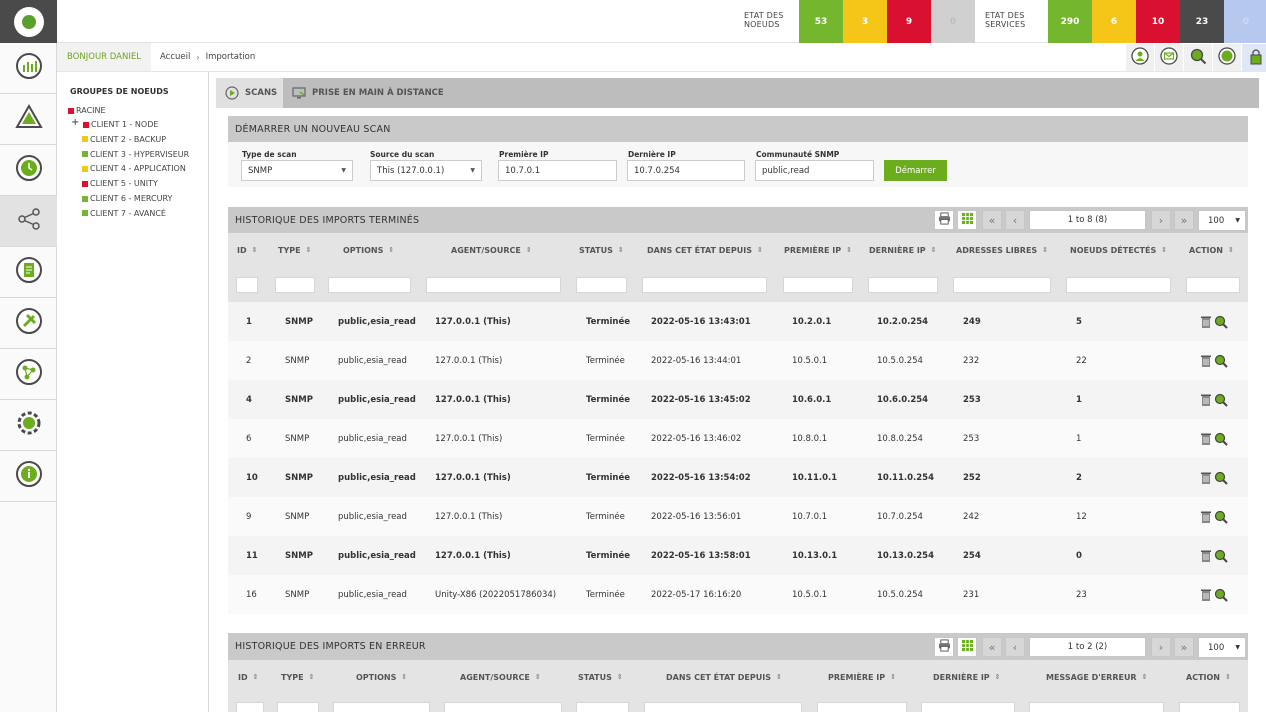 This screenshot has height=712, width=1266. Describe the element at coordinates (686, 170) in the screenshot. I see `last-ip-input: 10.7.0.254` at that location.